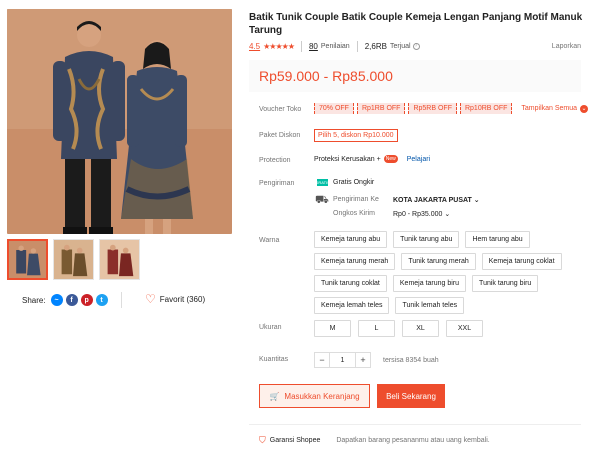 This screenshot has width=600, height=460. I want to click on voucher-chip: Rp5RB OFF, so click(432, 108).